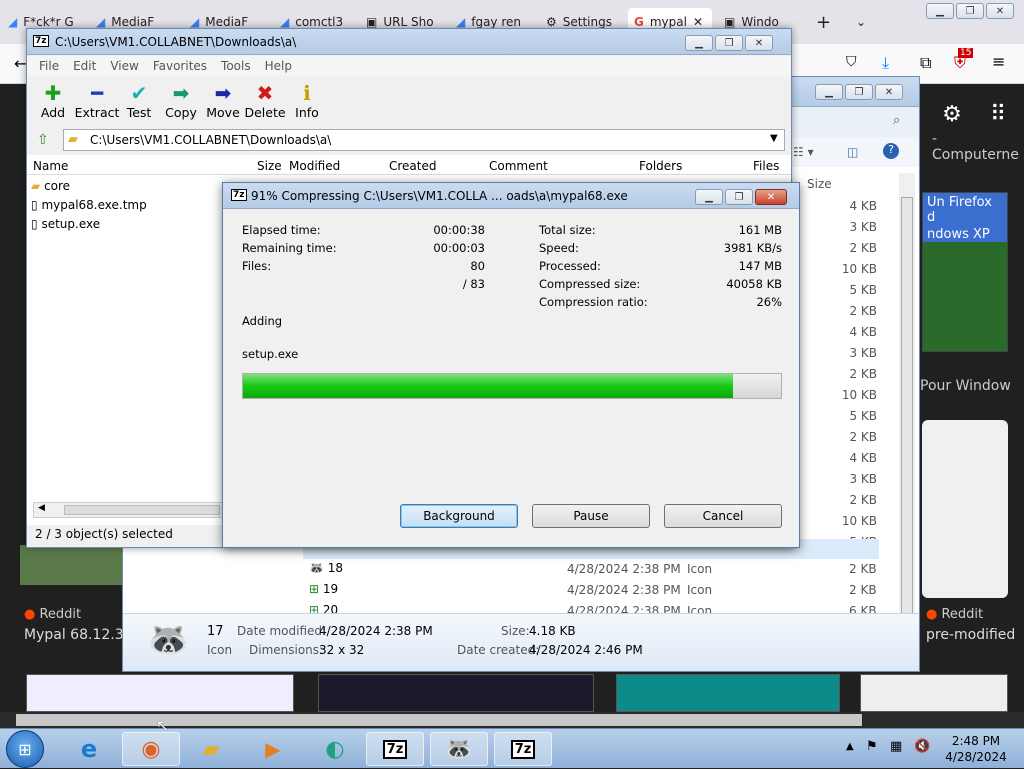 Image resolution: width=1024 pixels, height=769 pixels. I want to click on mouse-cursor-icon: ↖, so click(163, 725).